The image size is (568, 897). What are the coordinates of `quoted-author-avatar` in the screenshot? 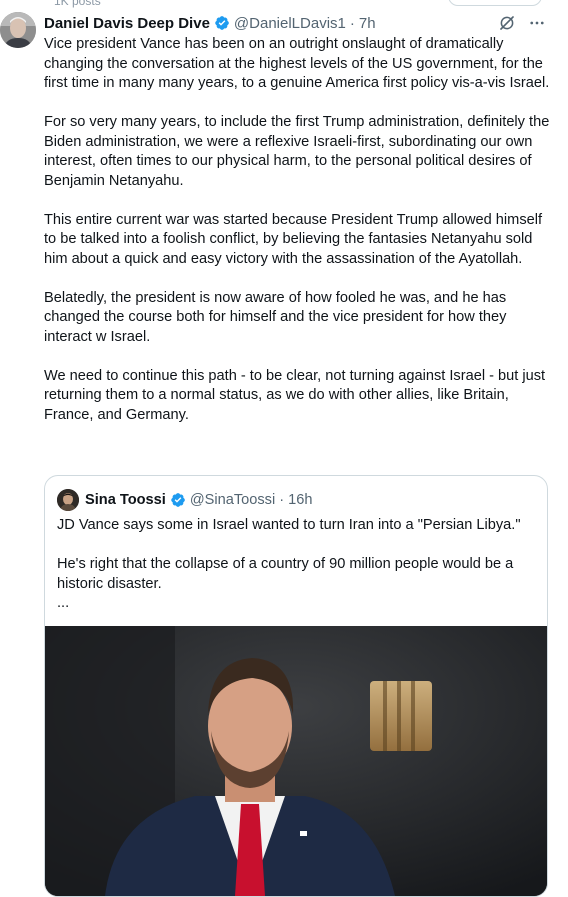 It's located at (68, 500).